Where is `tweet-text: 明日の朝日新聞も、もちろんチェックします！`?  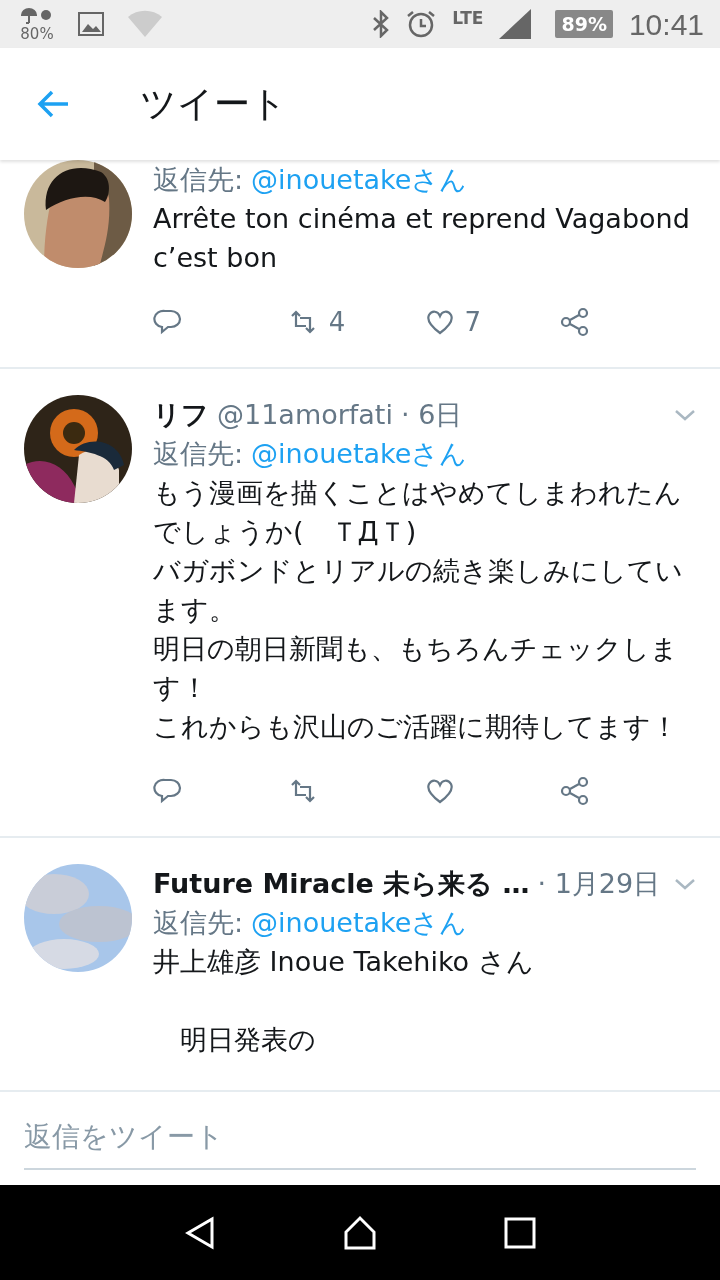 tweet-text: 明日の朝日新聞も、もちろんチェックします！ is located at coordinates (416, 668).